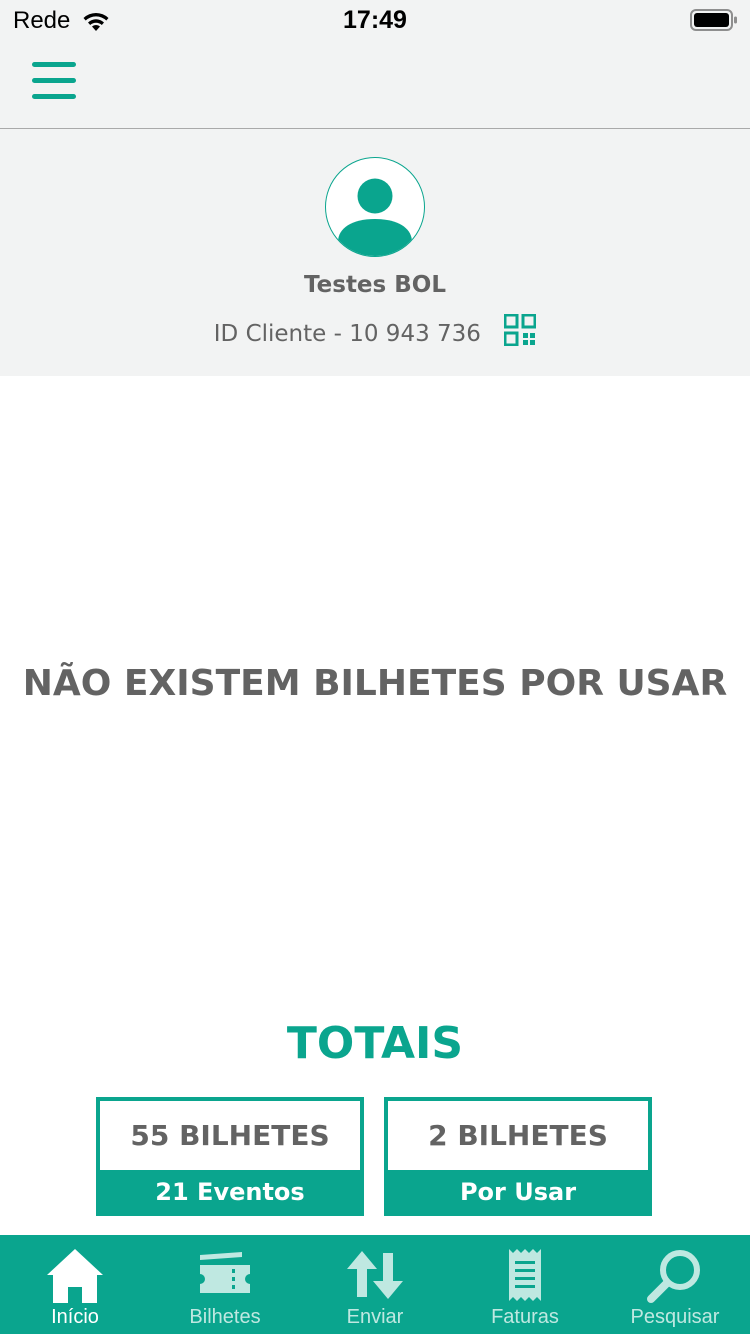 This screenshot has width=750, height=1334. I want to click on home-icon, so click(75, 1276).